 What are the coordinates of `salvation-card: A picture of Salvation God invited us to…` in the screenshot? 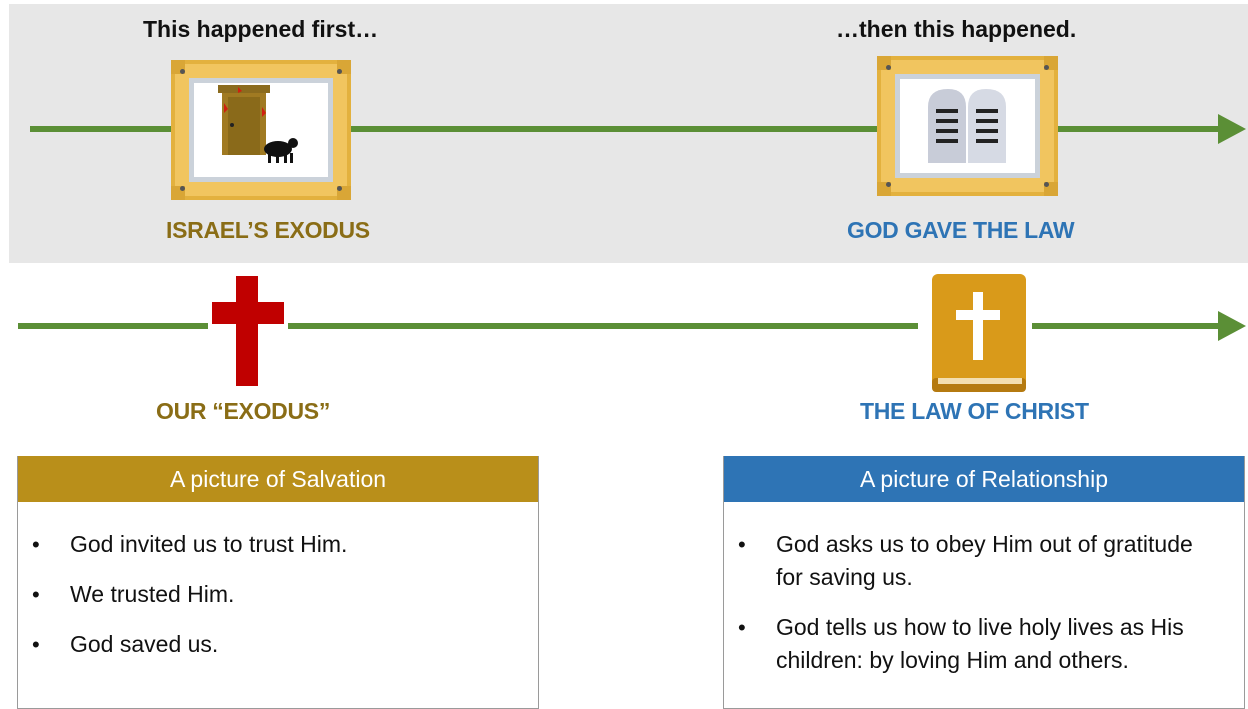 It's located at (278, 582).